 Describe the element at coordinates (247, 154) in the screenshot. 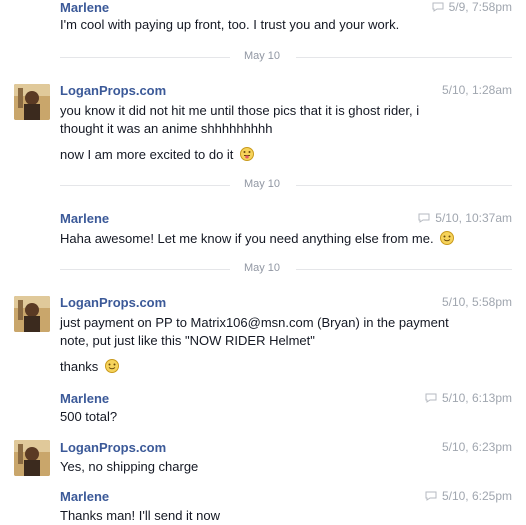

I see `tongue-emoji-icon` at that location.